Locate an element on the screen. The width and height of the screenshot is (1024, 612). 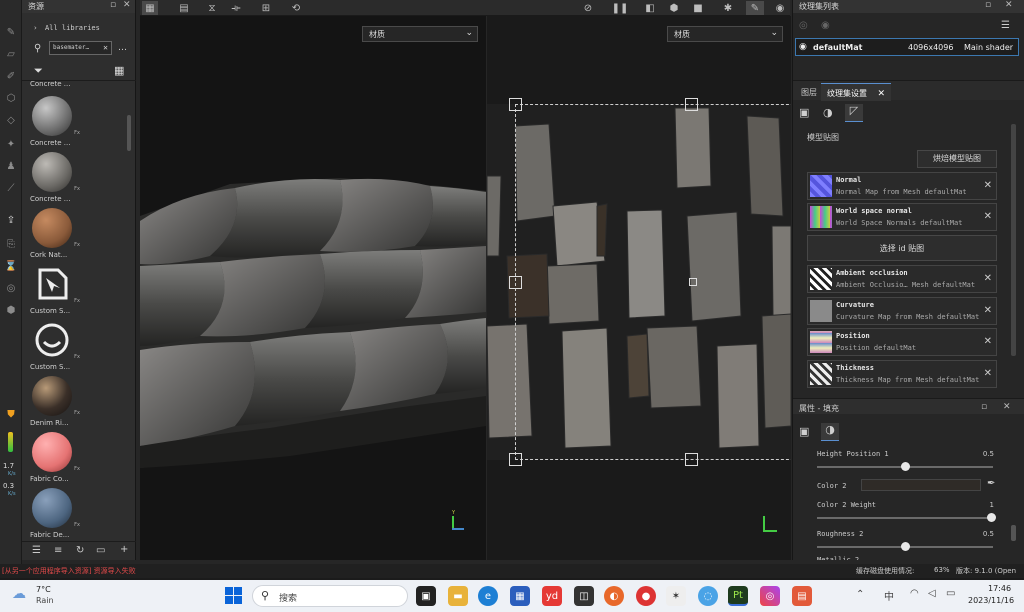
app-icon: ▤ is located at coordinates (802, 596).